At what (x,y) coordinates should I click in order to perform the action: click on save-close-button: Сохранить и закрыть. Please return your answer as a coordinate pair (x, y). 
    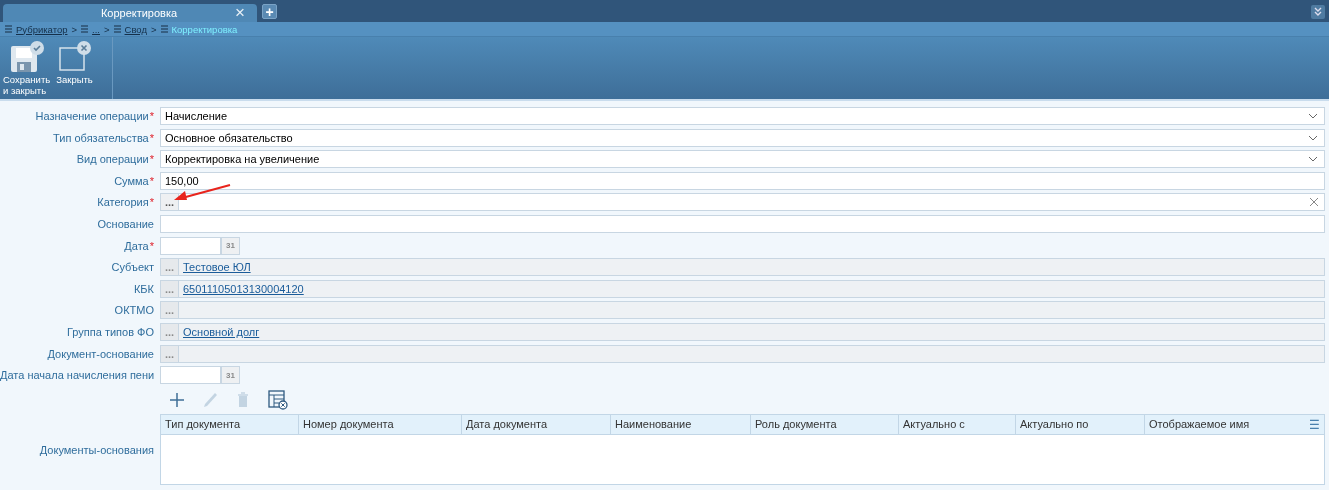
    Looking at the image, I should click on (27, 68).